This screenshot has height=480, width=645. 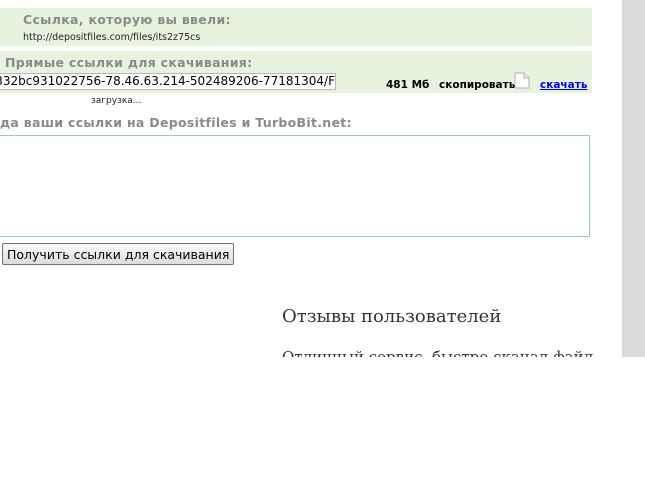 I want to click on reviews-text-clip: Отличный сервис, быстро скачал файл, so click(x=442, y=351).